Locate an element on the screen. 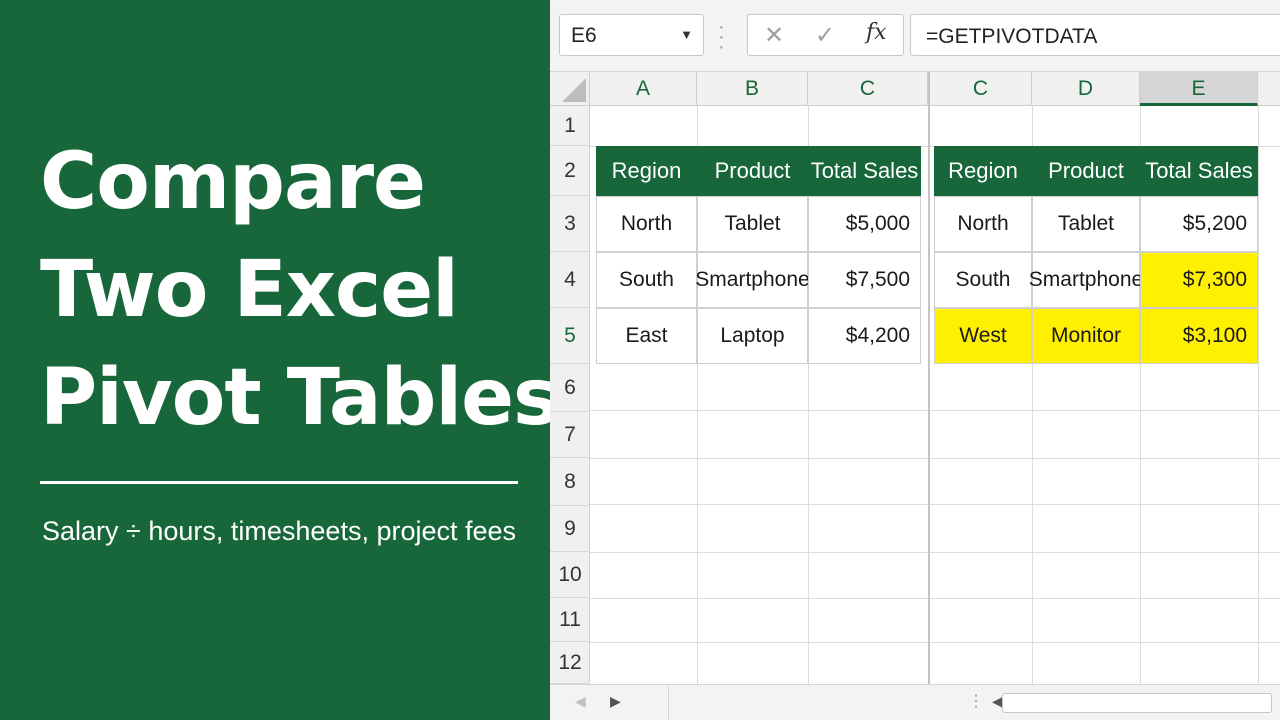 This screenshot has width=1280, height=720. banner-subtitle: Salary ÷ hours, timesheets, project fees is located at coordinates (279, 531).